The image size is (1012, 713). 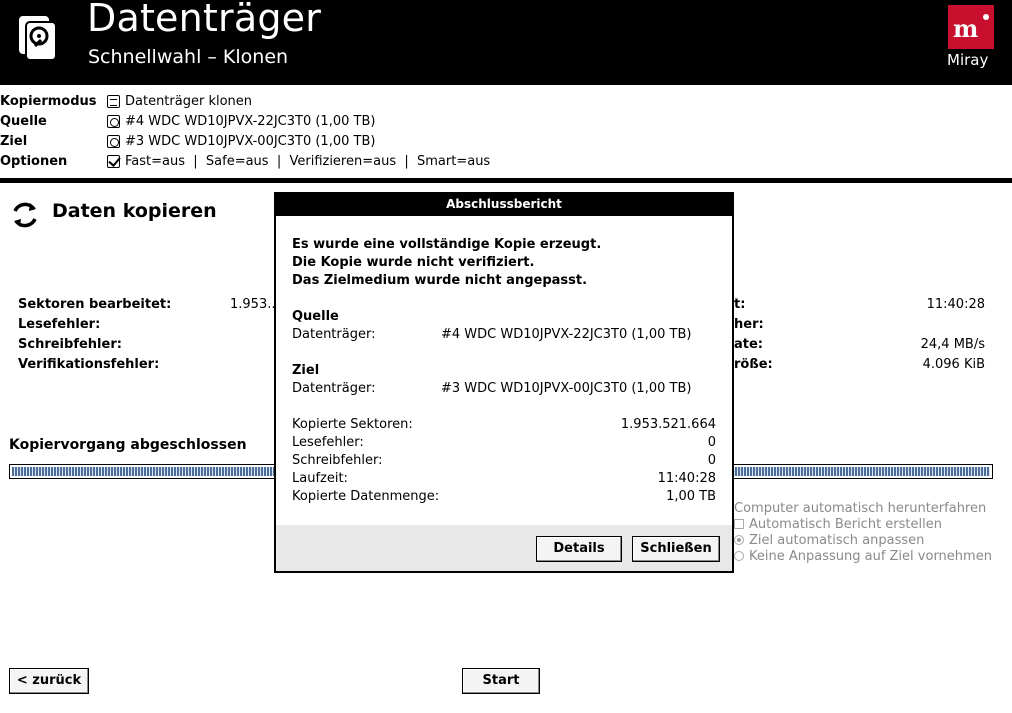 I want to click on stat-label: her:, so click(x=749, y=324).